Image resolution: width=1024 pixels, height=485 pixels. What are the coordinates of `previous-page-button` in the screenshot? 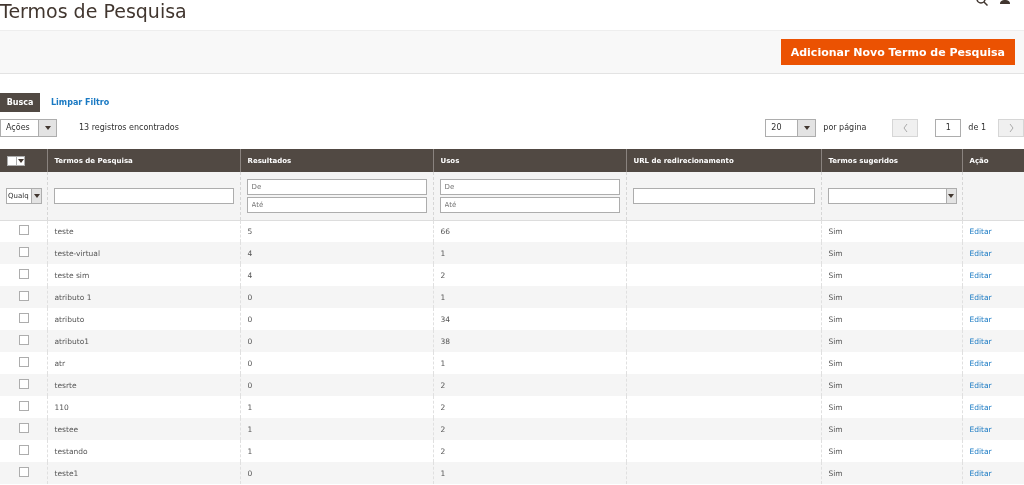 It's located at (905, 127).